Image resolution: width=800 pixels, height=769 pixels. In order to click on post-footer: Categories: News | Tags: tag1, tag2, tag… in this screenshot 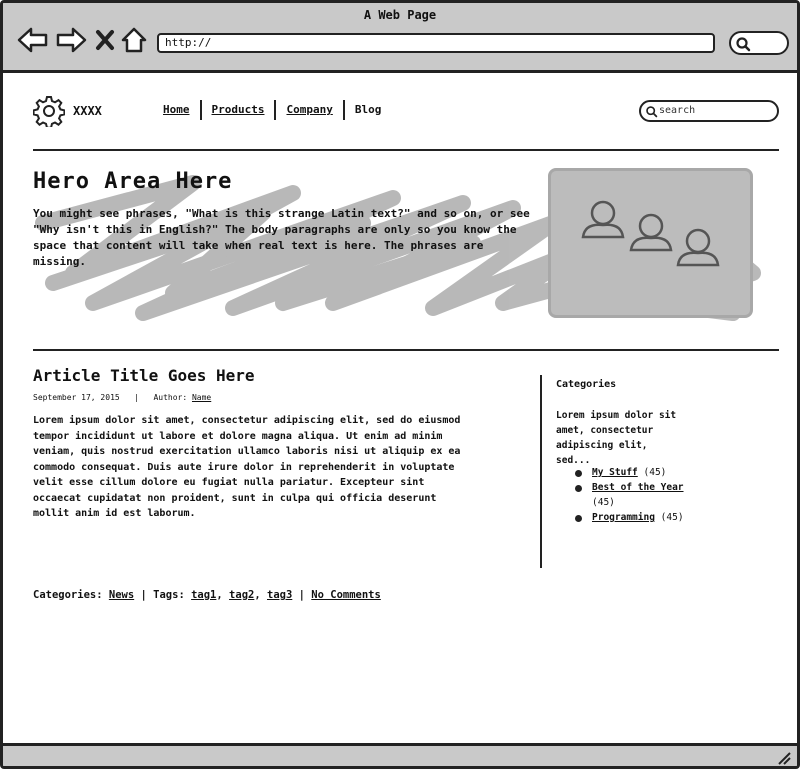, I will do `click(207, 595)`.